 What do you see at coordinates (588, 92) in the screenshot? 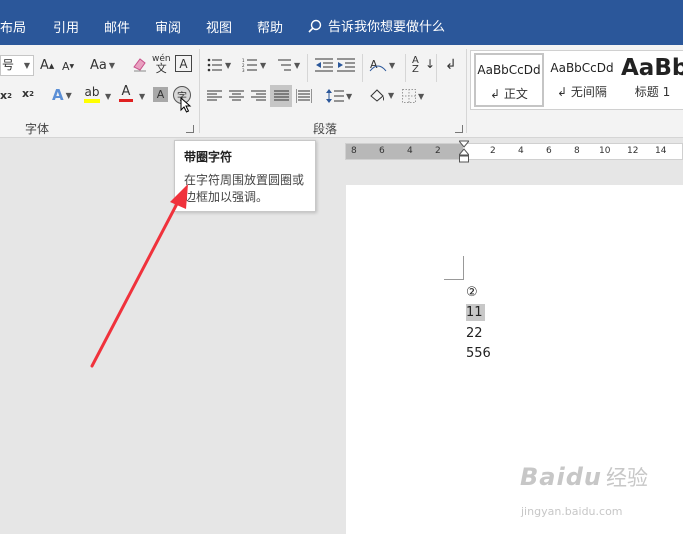
I see `style-no-spacing-name: 无间隔` at bounding box center [588, 92].